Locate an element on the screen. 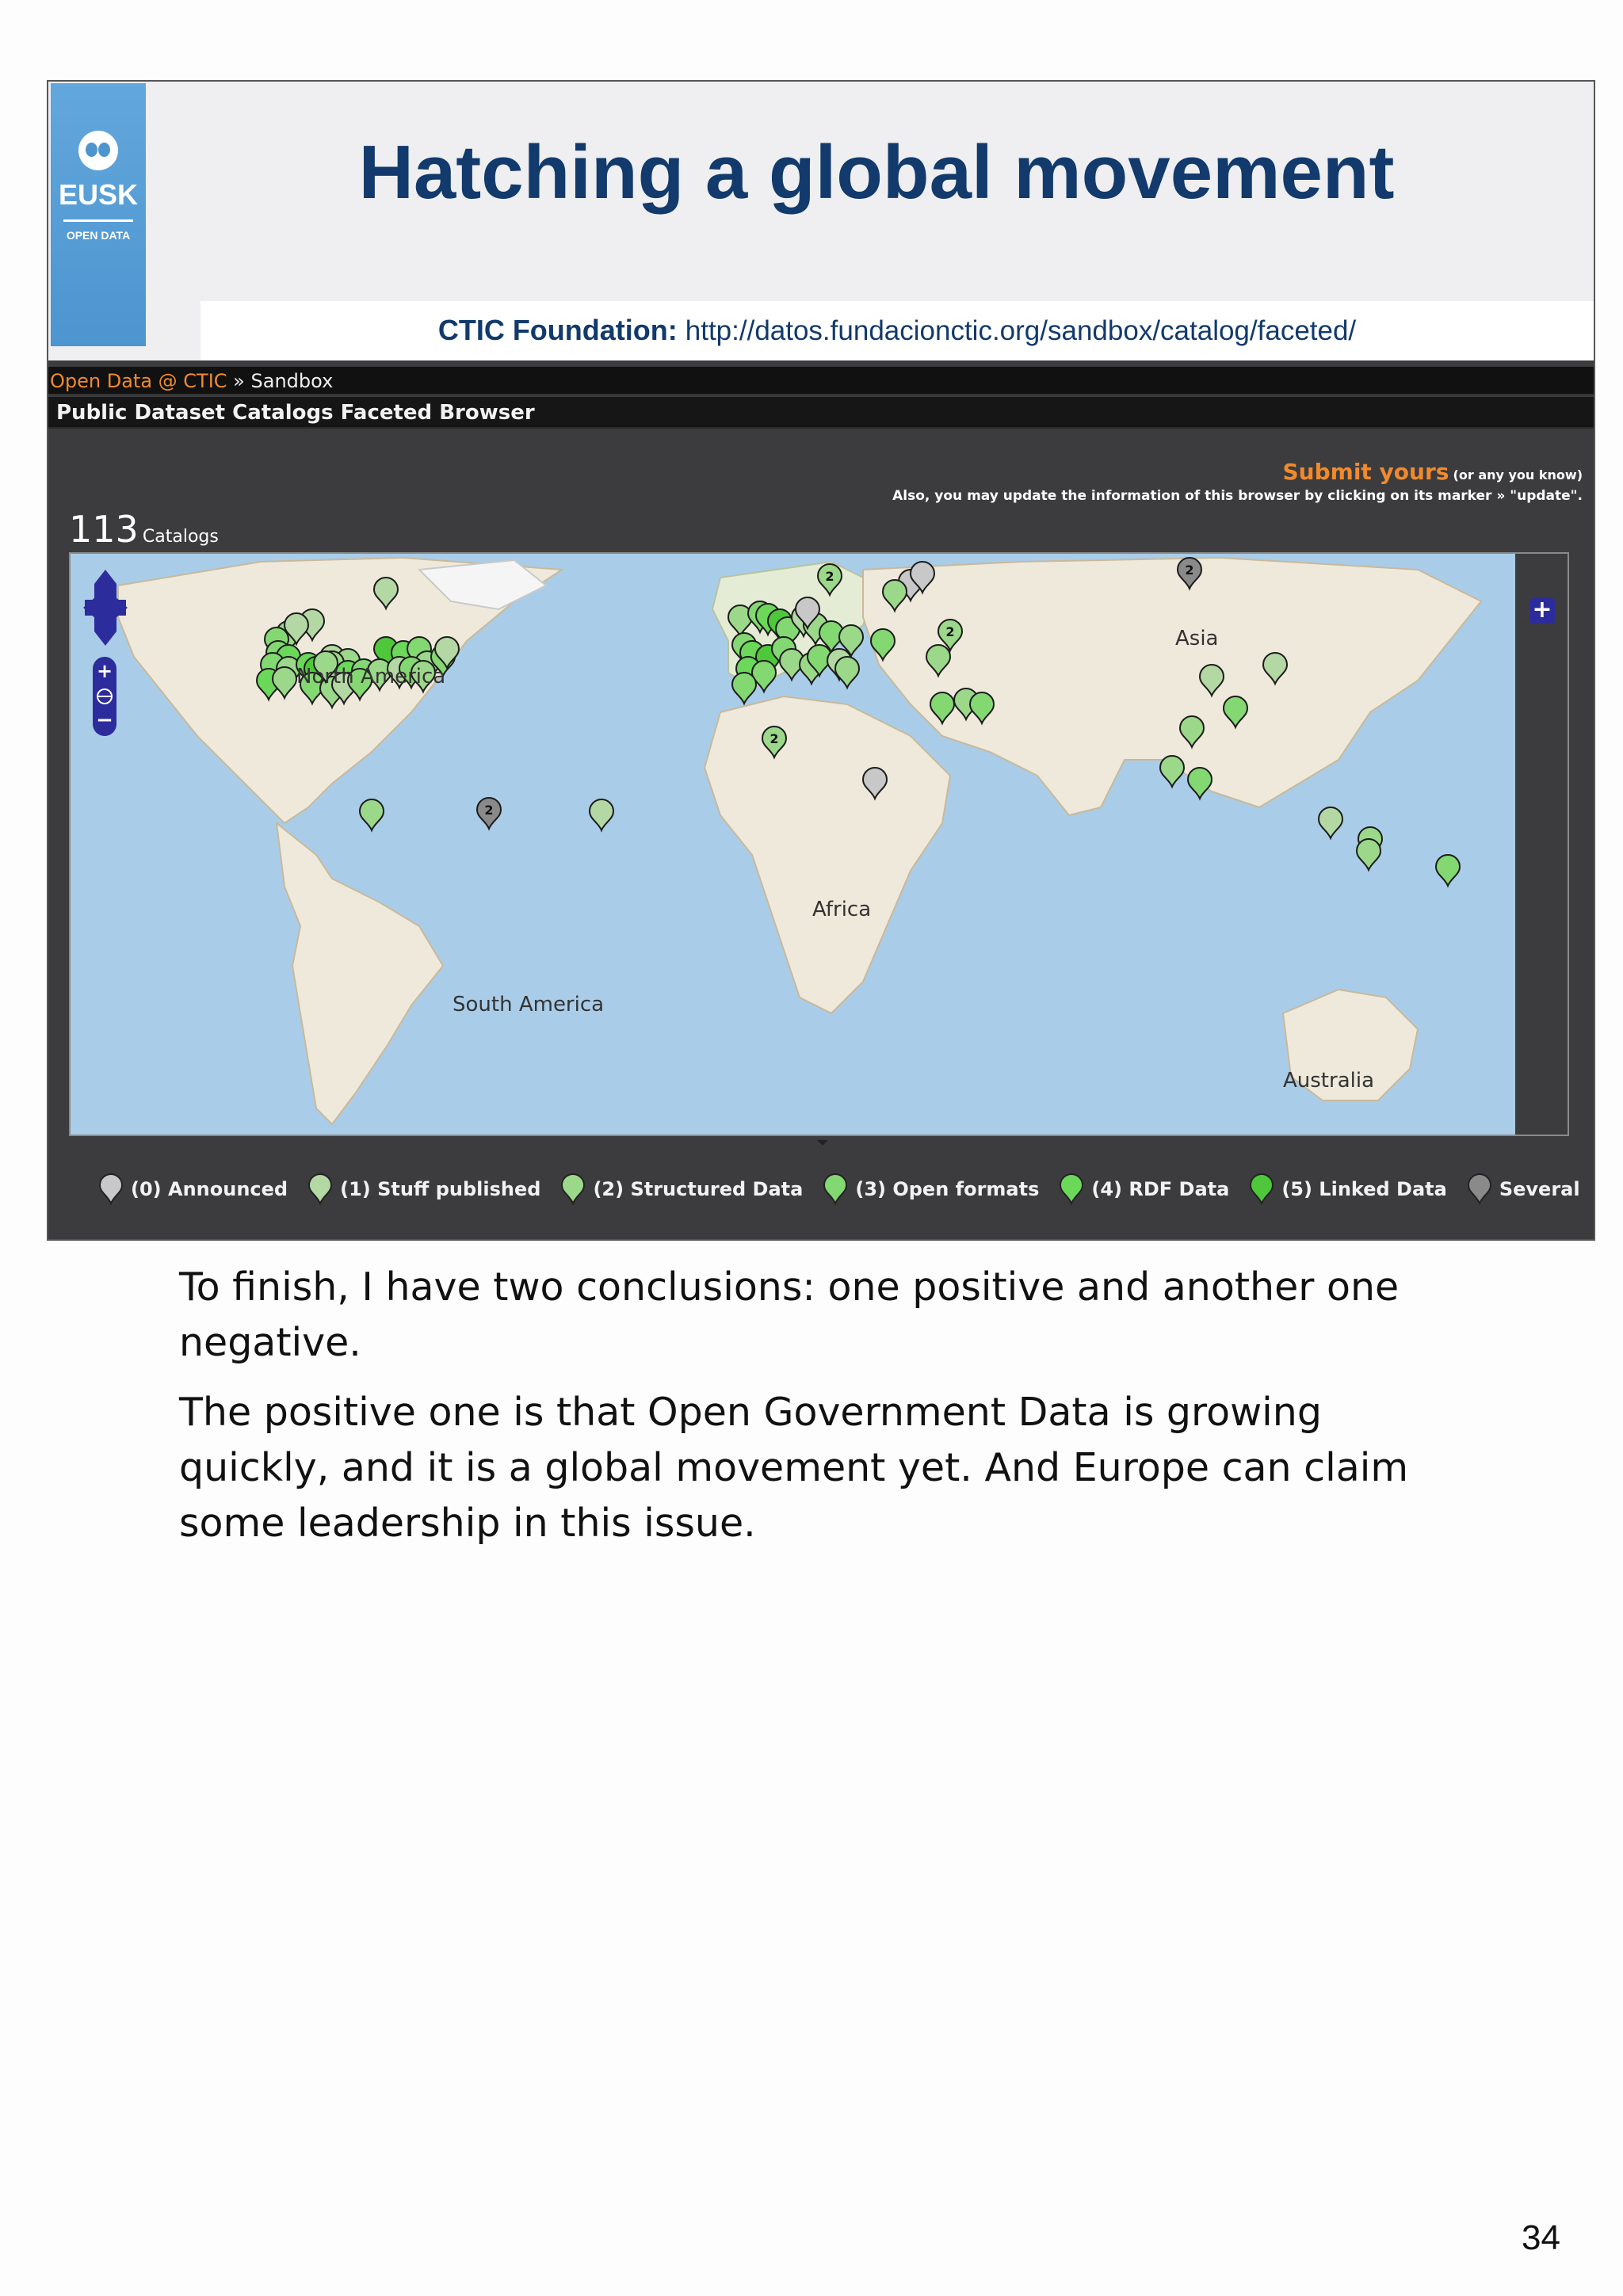 The height and width of the screenshot is (2296, 1623). breadcrumb-current: Sandbox is located at coordinates (292, 381).